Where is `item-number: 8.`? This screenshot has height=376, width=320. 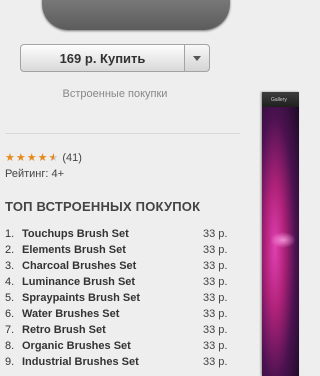 item-number: 8. is located at coordinates (10, 346).